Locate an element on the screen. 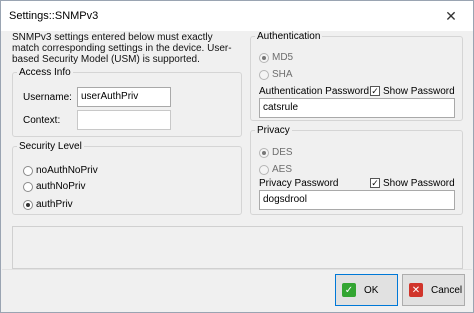 The image size is (474, 313). radio-md5: MD5 is located at coordinates (276, 57).